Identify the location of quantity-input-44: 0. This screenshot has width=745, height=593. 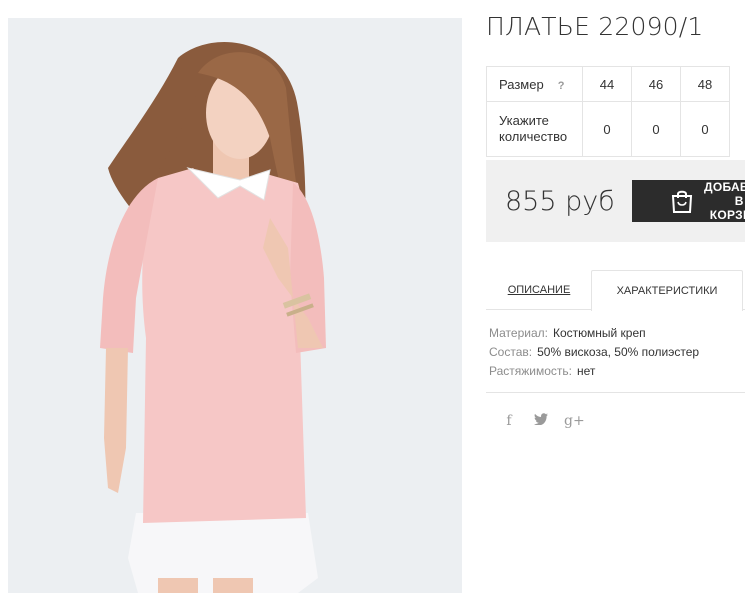
(607, 129).